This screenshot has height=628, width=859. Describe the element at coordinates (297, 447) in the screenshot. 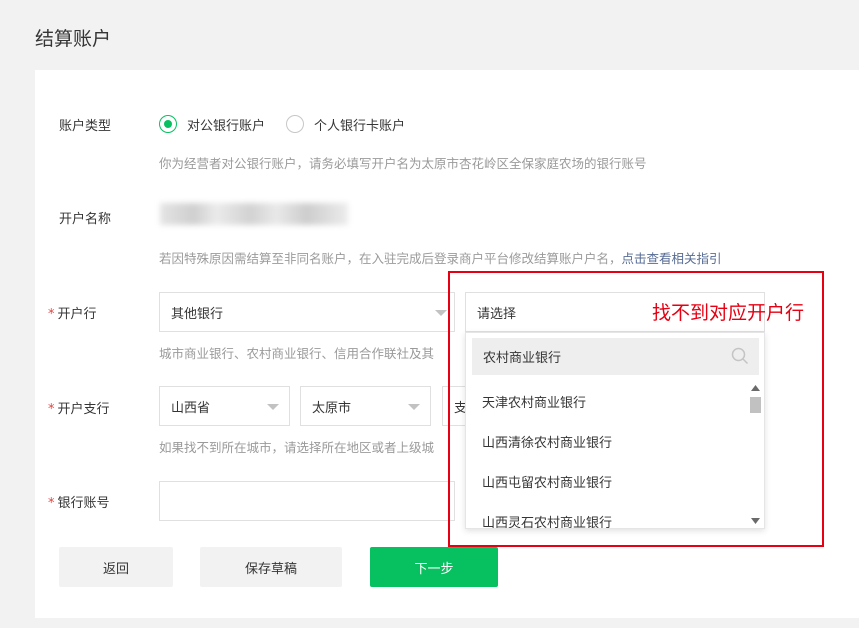

I see `branch-hint: 如果找不到所在城市，请选择所在地区或者上级城` at that location.